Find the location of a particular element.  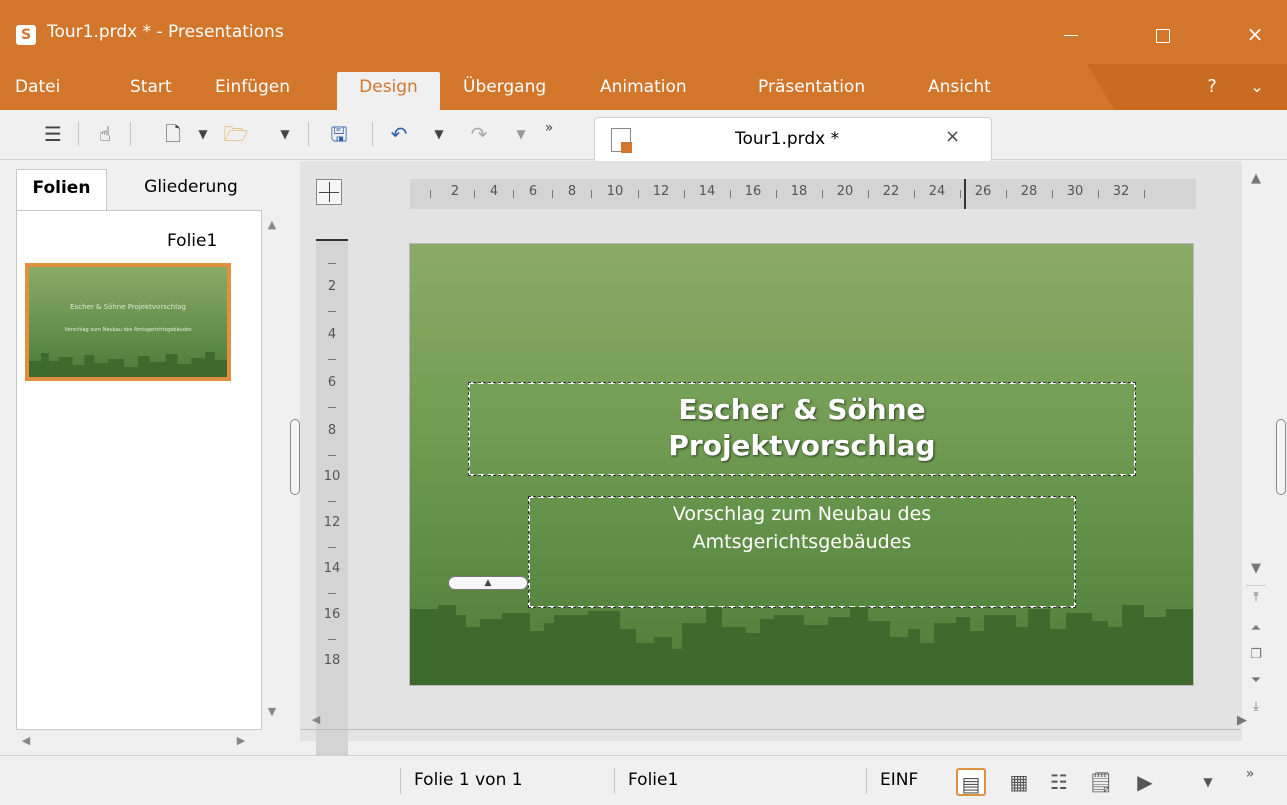

previous-slide-icon: ⏶ is located at coordinates (1256, 628).